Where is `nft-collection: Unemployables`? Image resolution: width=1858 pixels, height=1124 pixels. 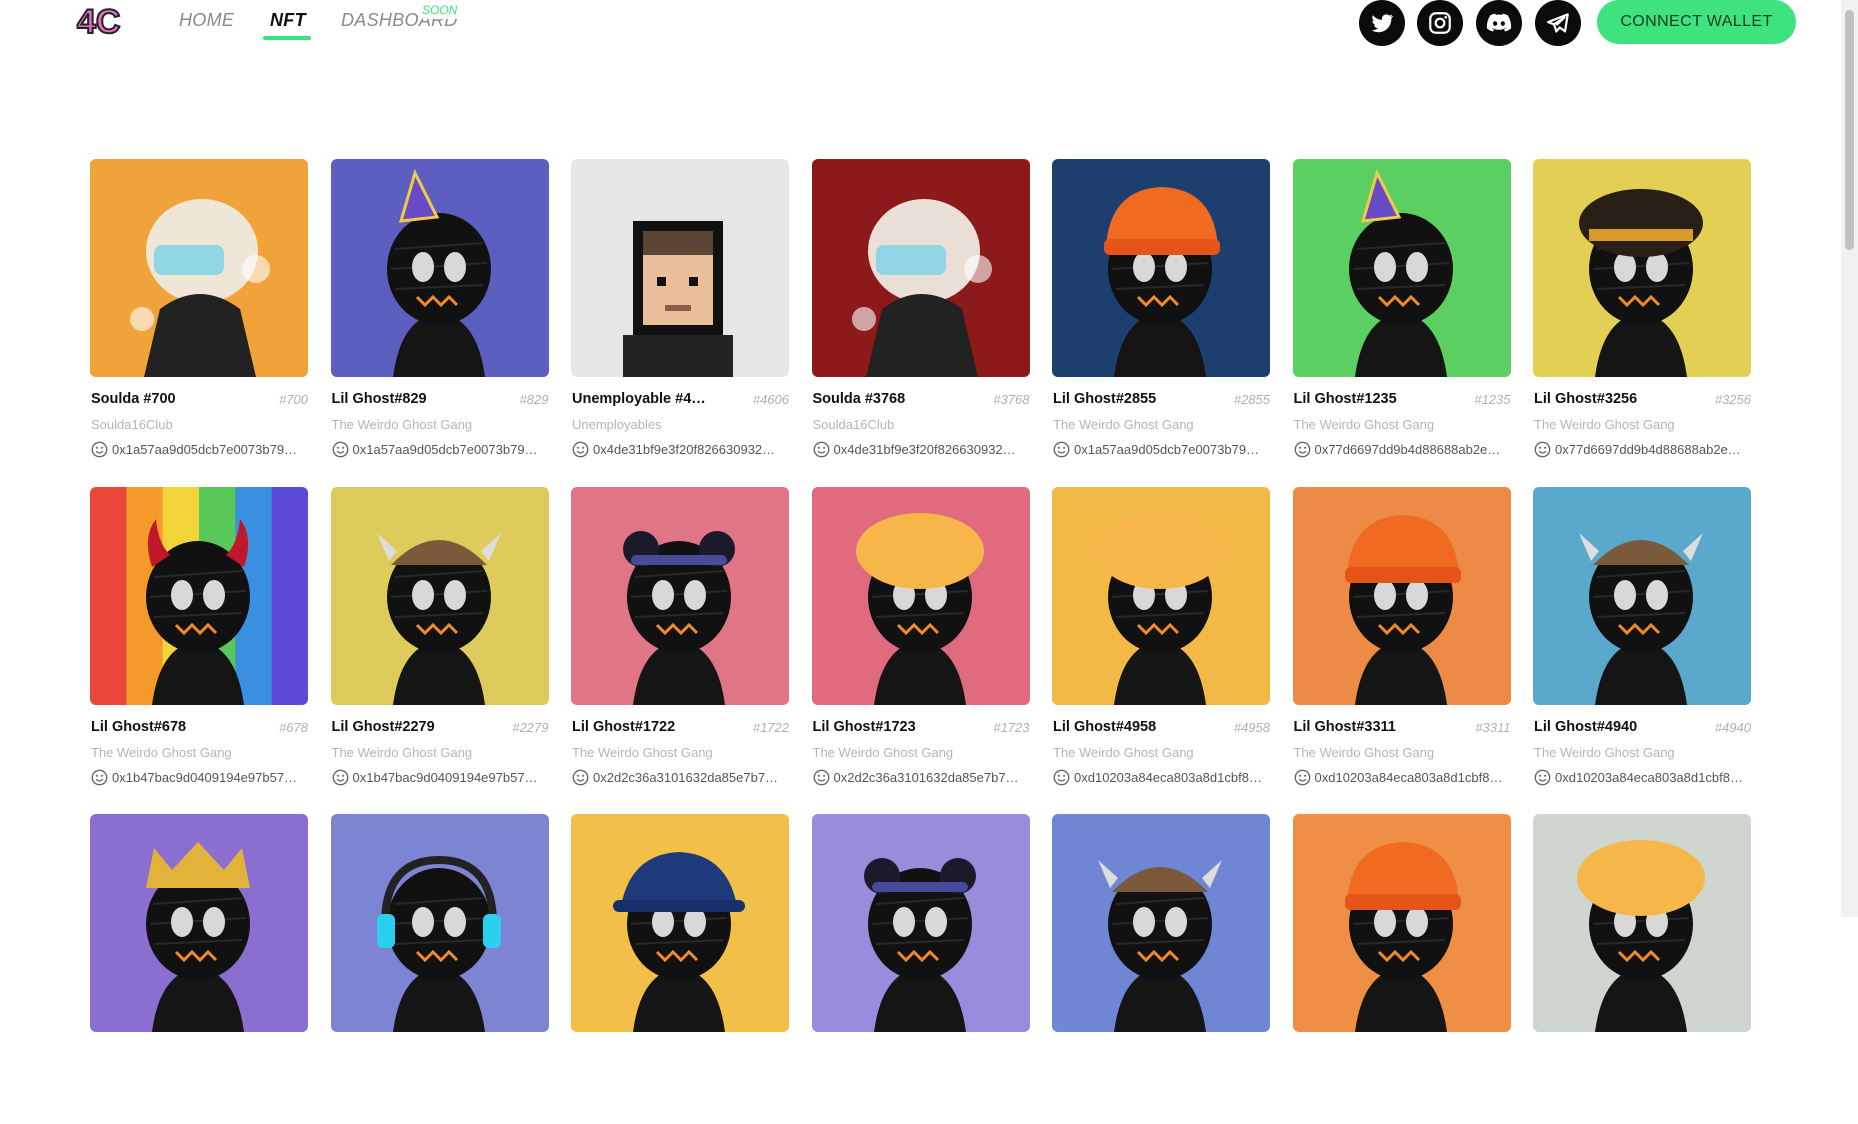
nft-collection: Unemployables is located at coordinates (617, 424).